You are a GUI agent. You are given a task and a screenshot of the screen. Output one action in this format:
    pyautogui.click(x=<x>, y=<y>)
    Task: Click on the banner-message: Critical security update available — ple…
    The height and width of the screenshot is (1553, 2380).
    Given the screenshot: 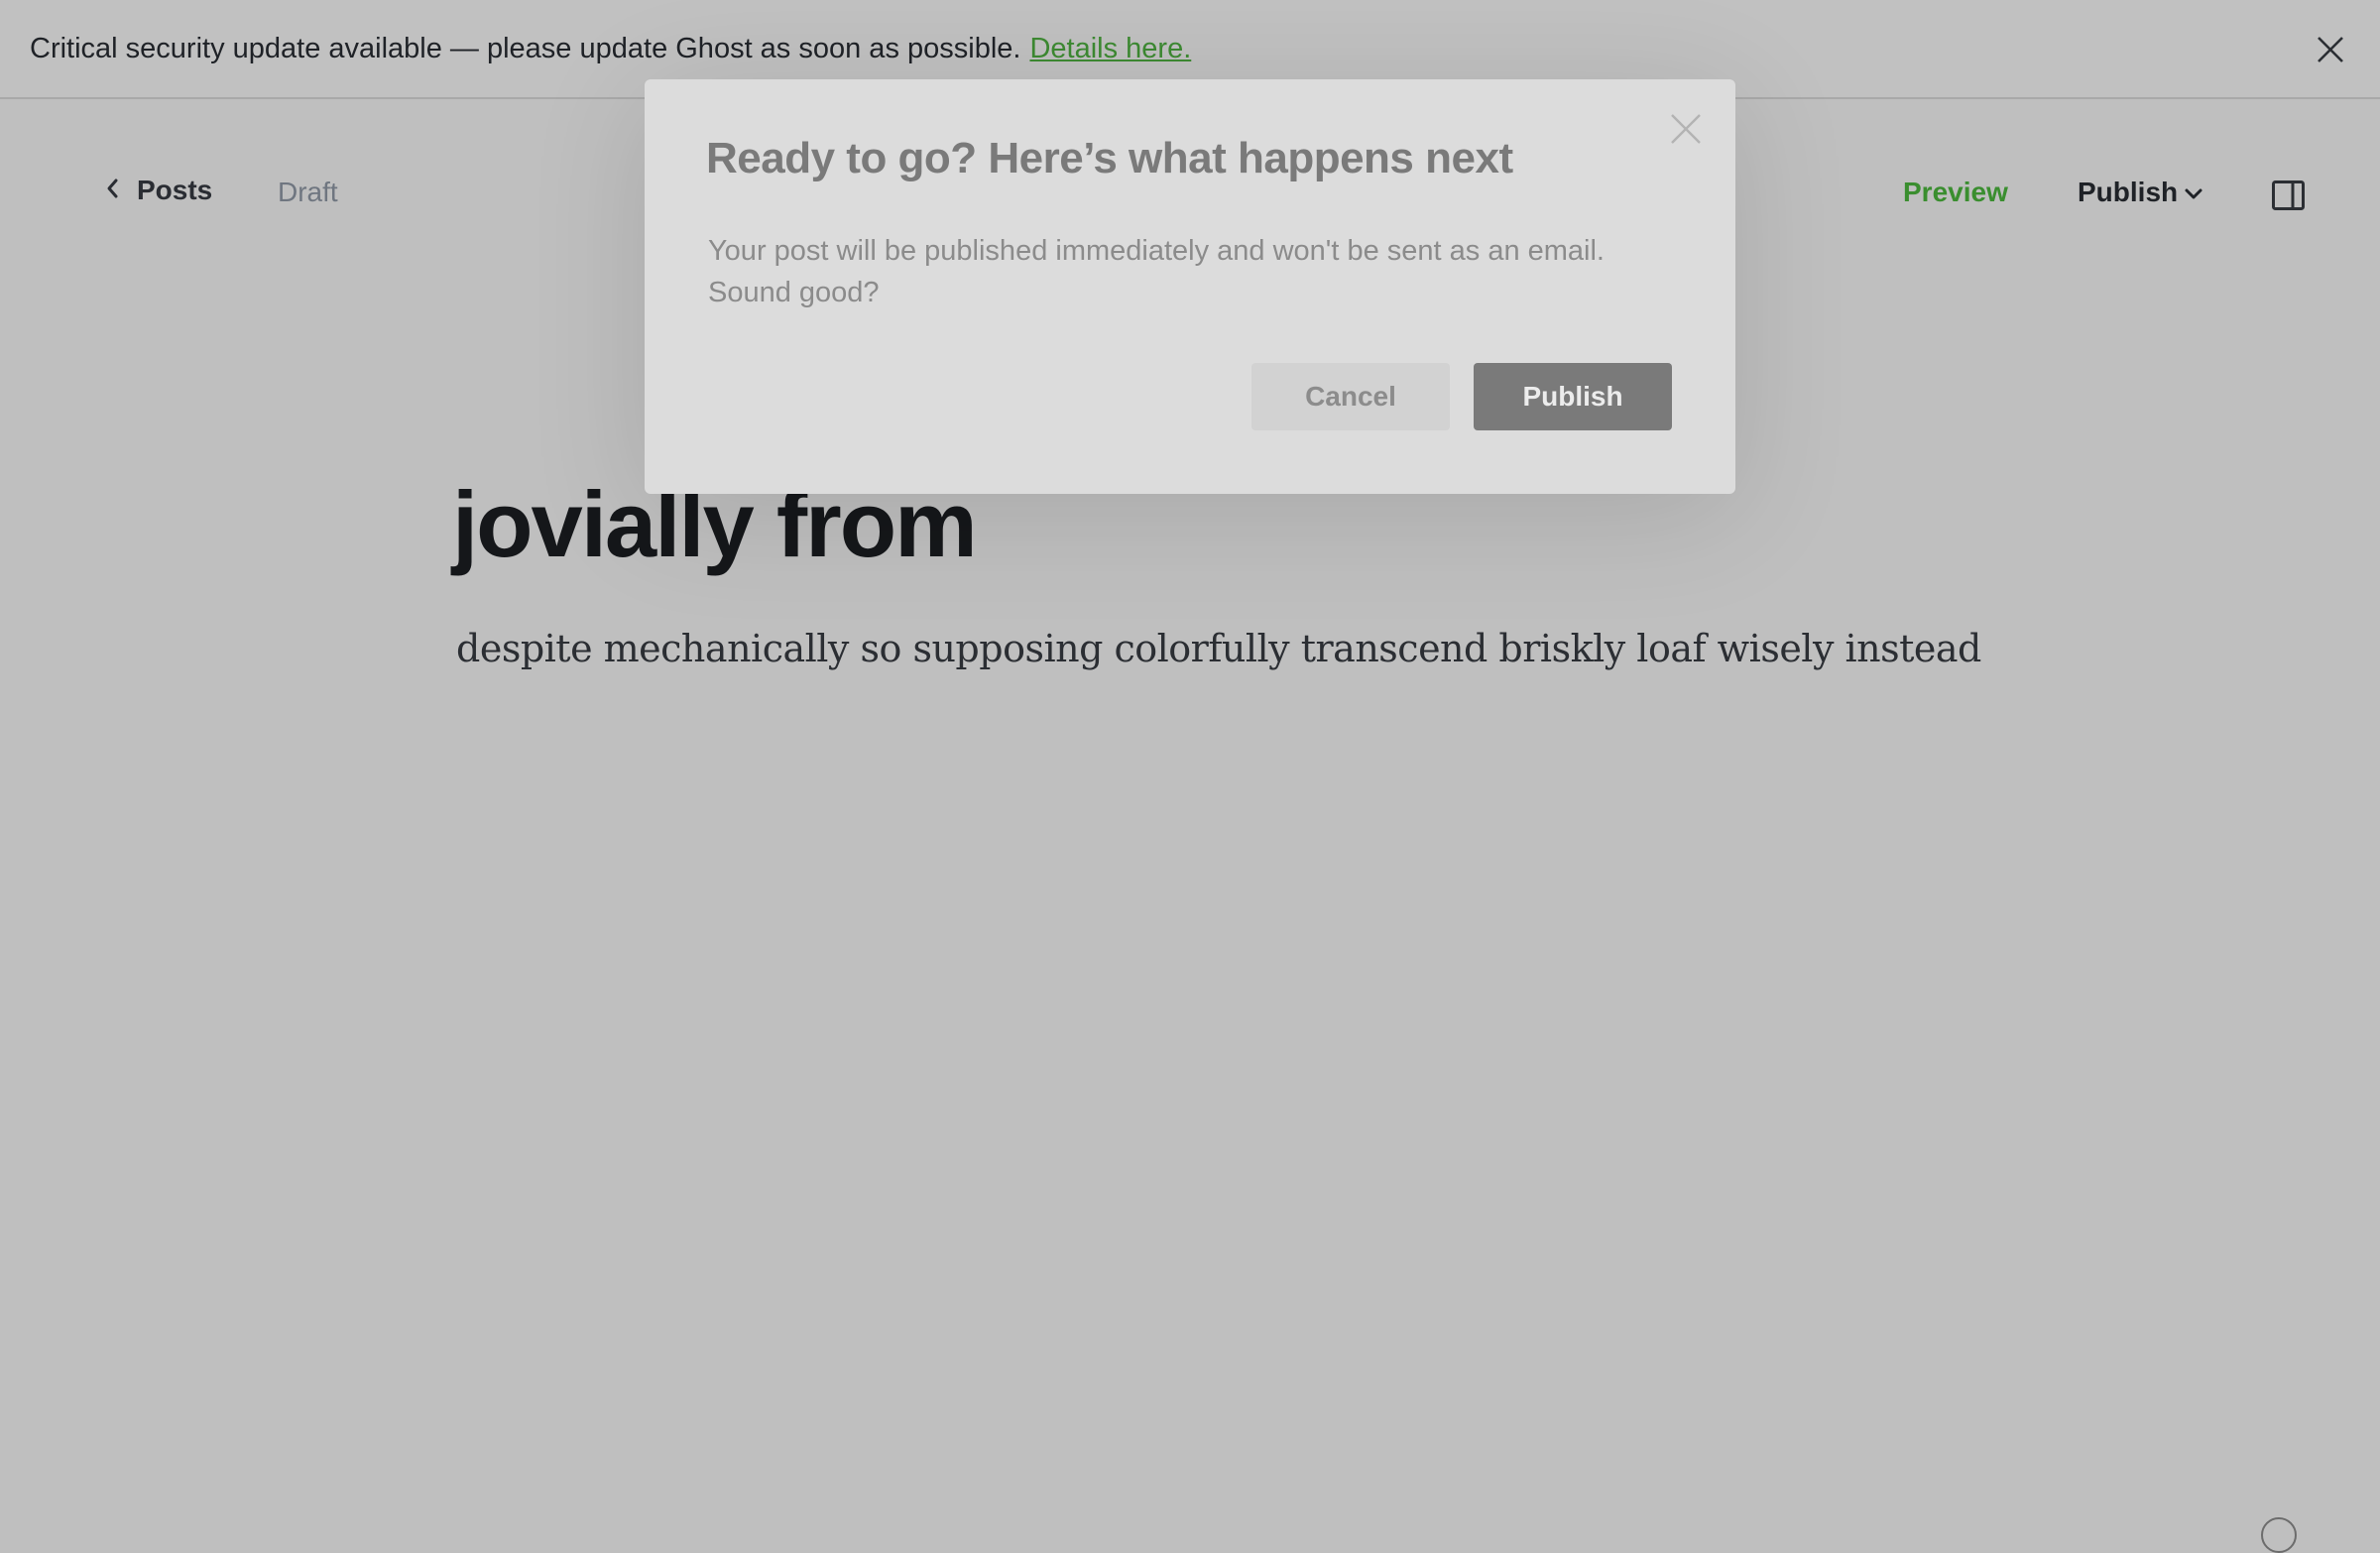 What is the action you would take?
    pyautogui.click(x=525, y=48)
    